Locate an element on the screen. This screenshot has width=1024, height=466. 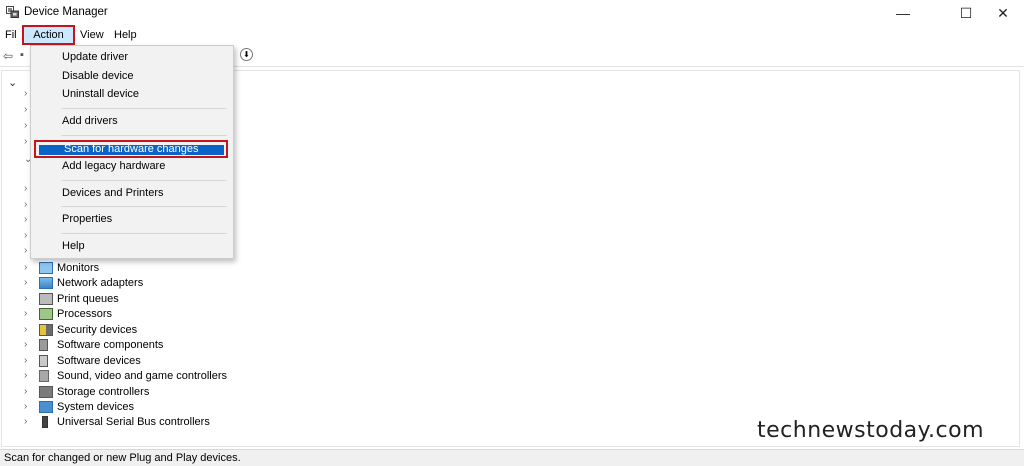
processor-icon is located at coordinates (46, 313).